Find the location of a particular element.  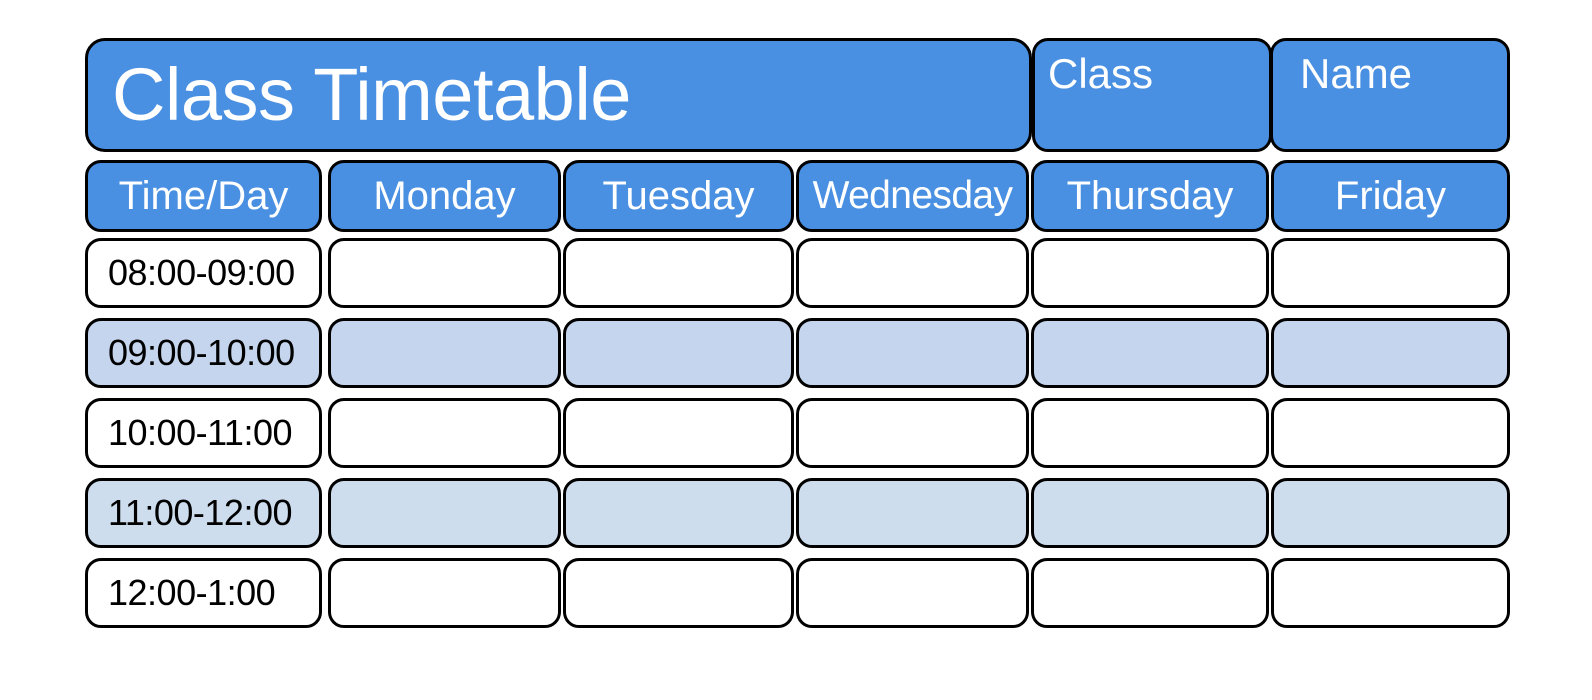

column-header-label: Time/Day is located at coordinates (203, 196).